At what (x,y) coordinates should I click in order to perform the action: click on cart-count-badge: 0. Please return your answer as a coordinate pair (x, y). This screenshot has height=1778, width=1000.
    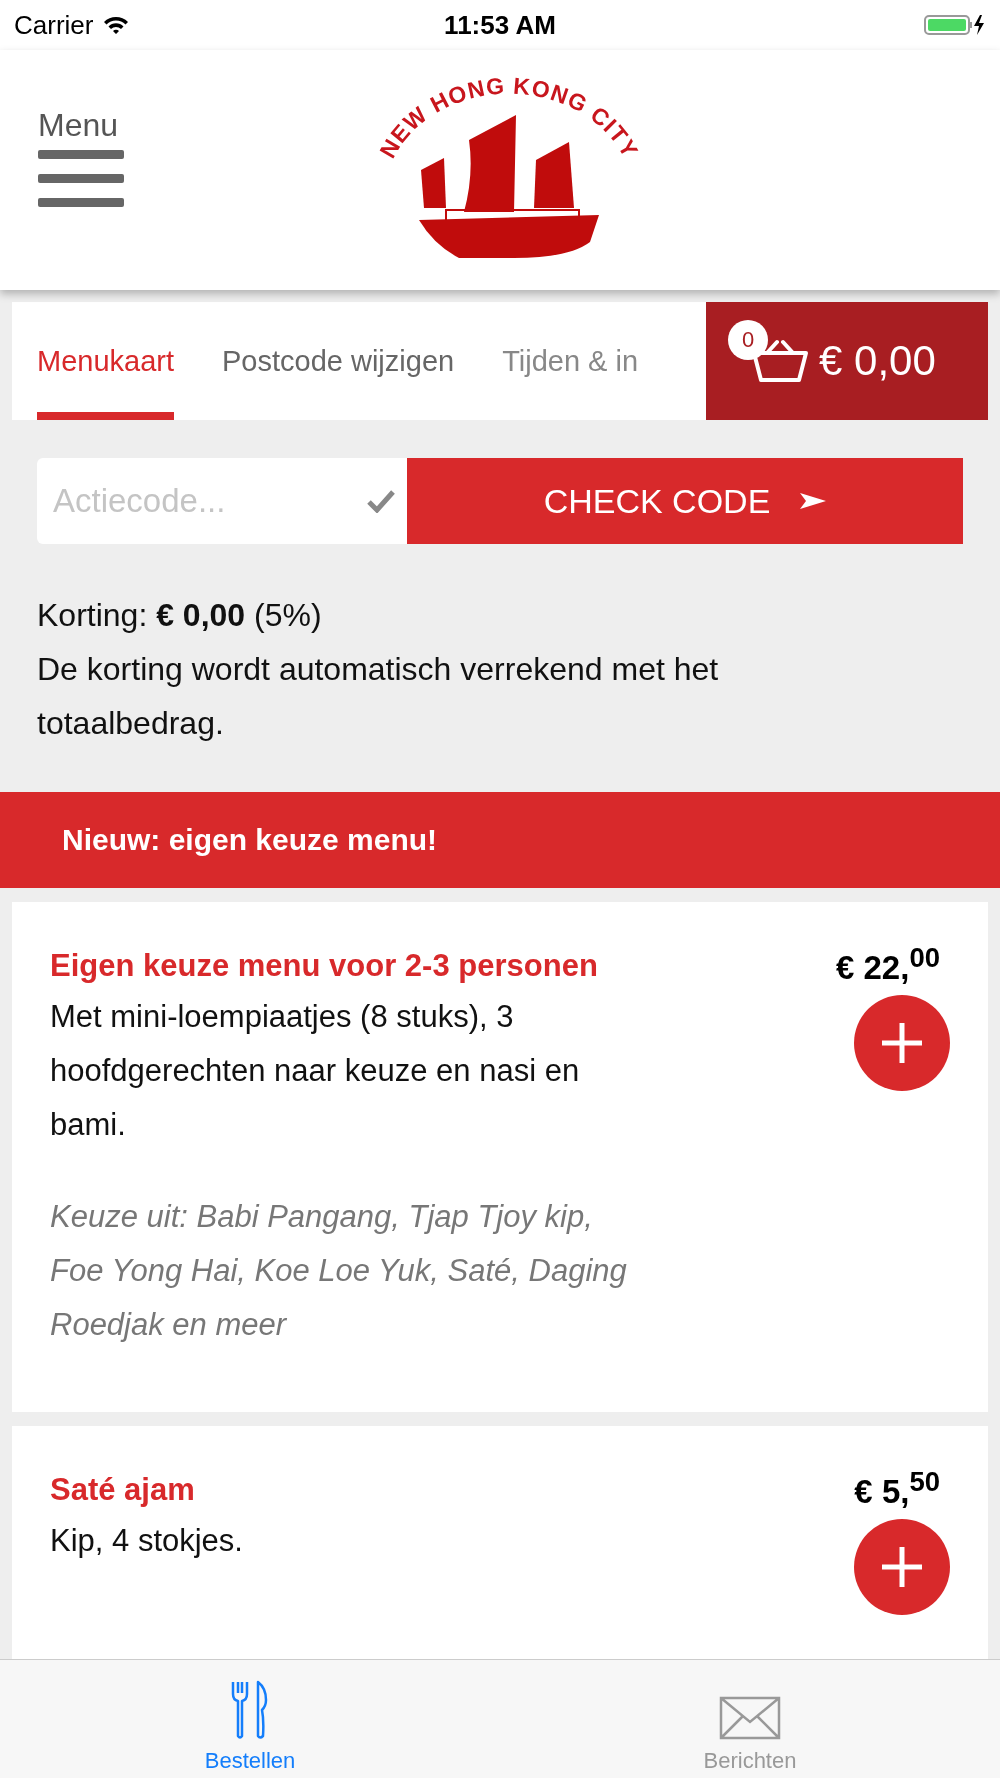
    Looking at the image, I should click on (748, 340).